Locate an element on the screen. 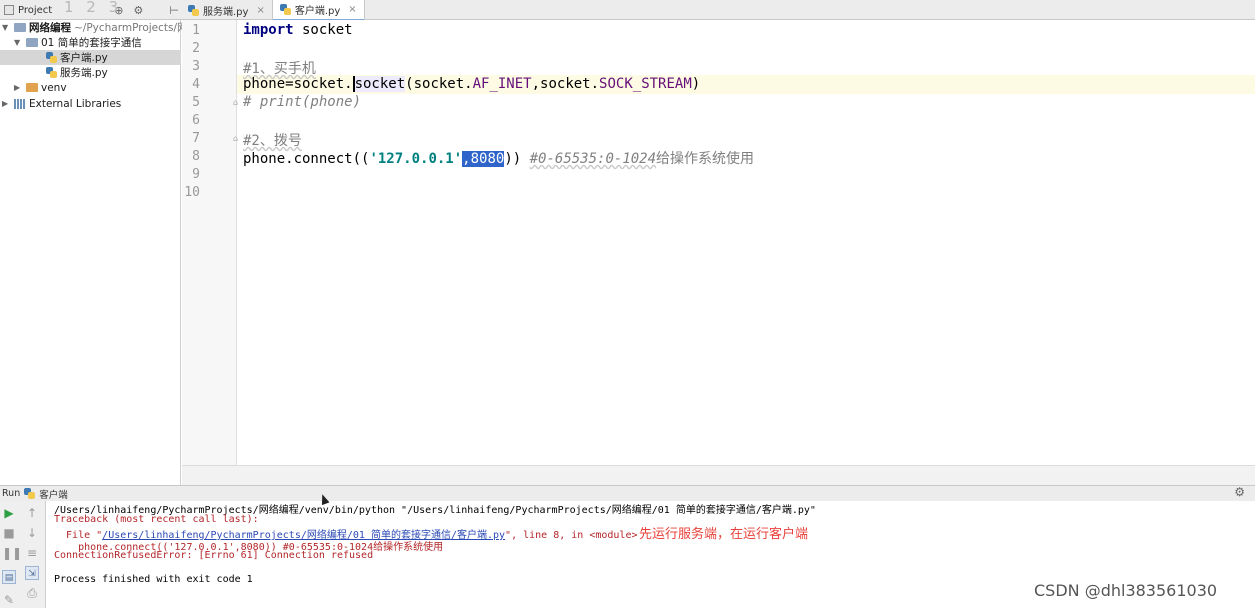 This screenshot has height=608, width=1255. console-text: ", line 8, in <module> is located at coordinates (571, 535).